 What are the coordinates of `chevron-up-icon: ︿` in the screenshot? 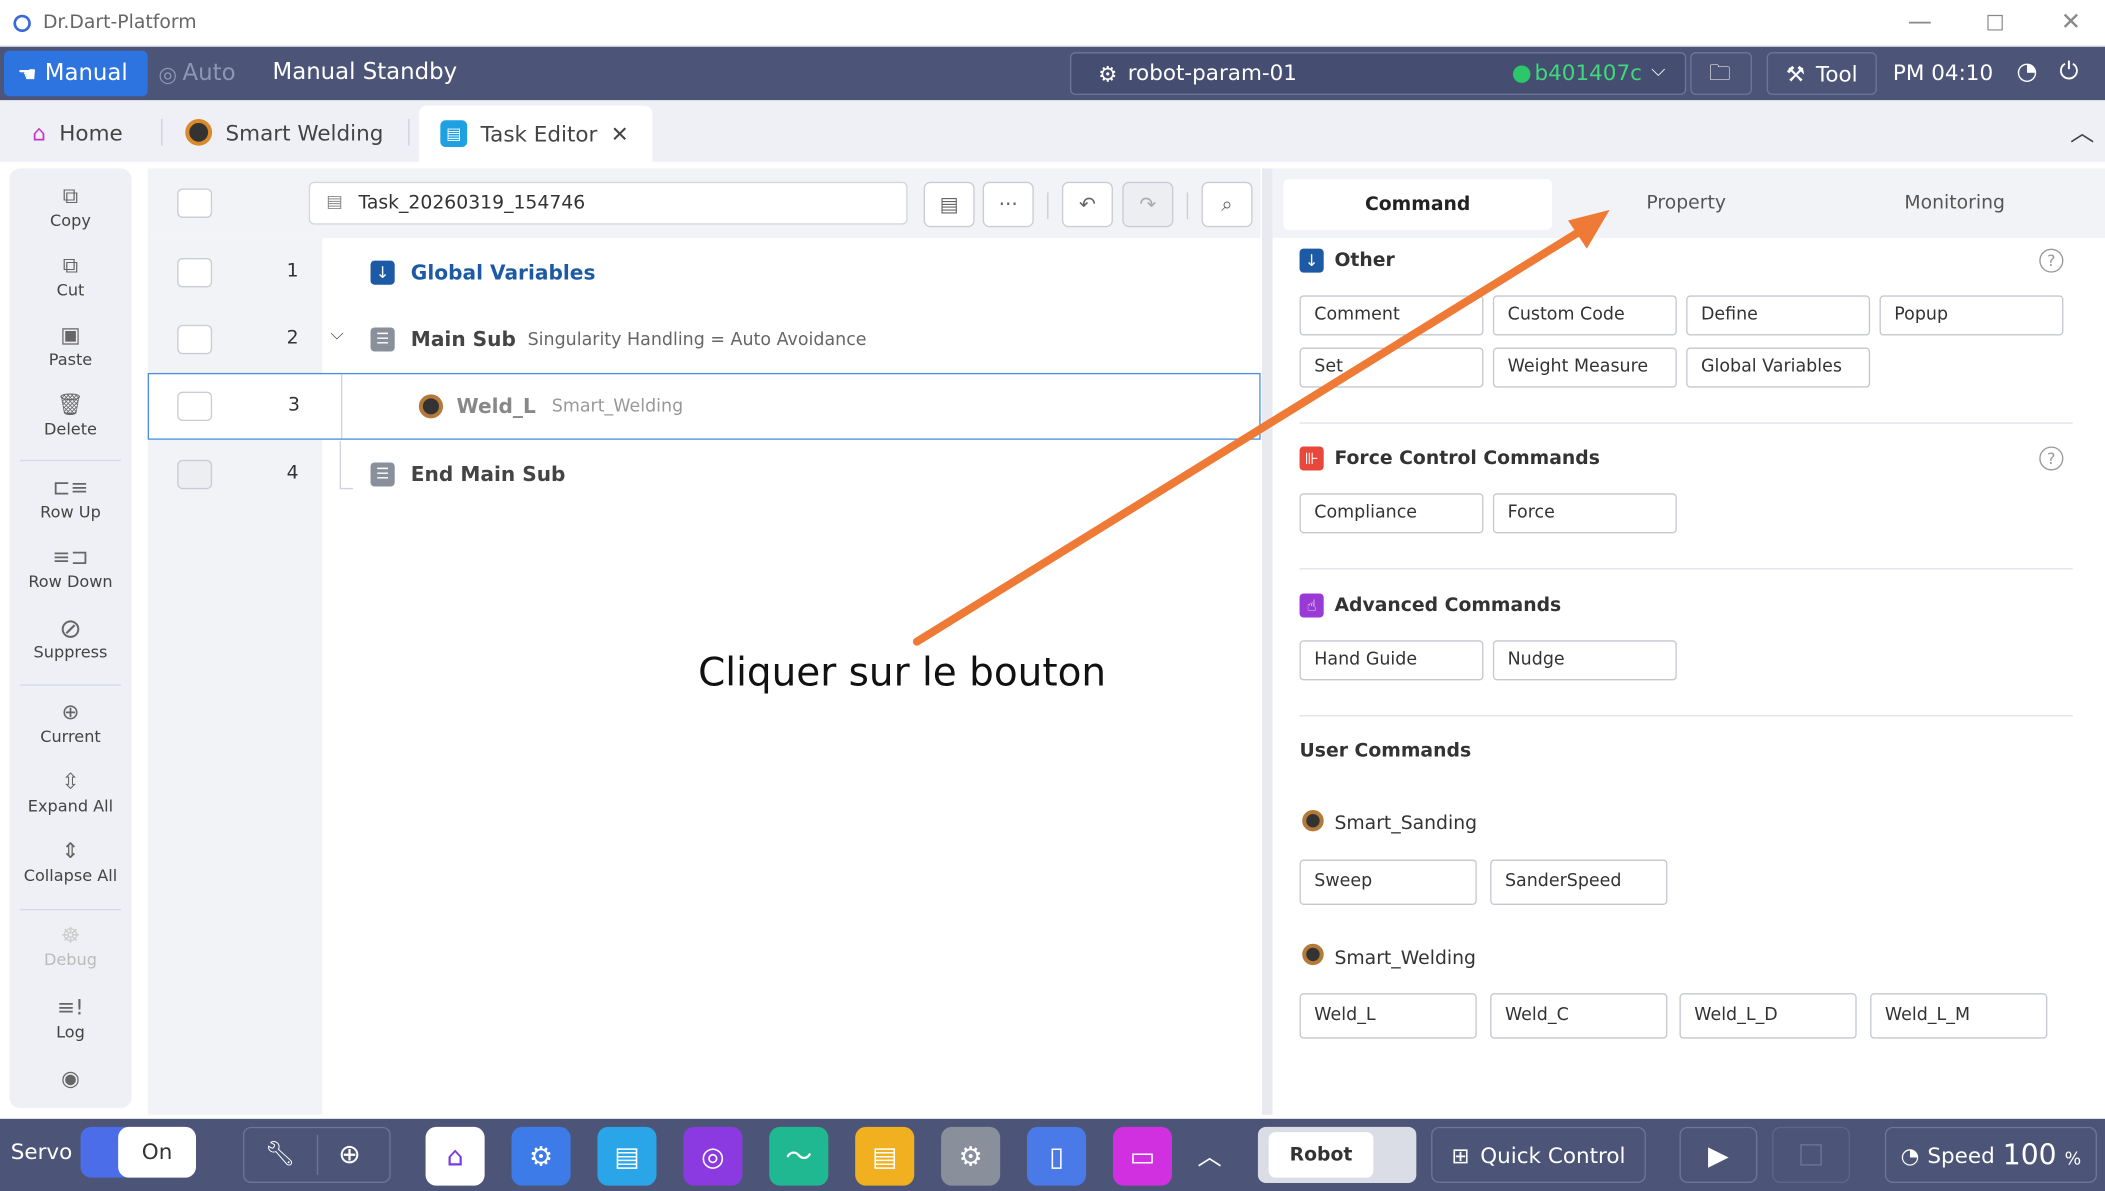 It's located at (1210, 1155).